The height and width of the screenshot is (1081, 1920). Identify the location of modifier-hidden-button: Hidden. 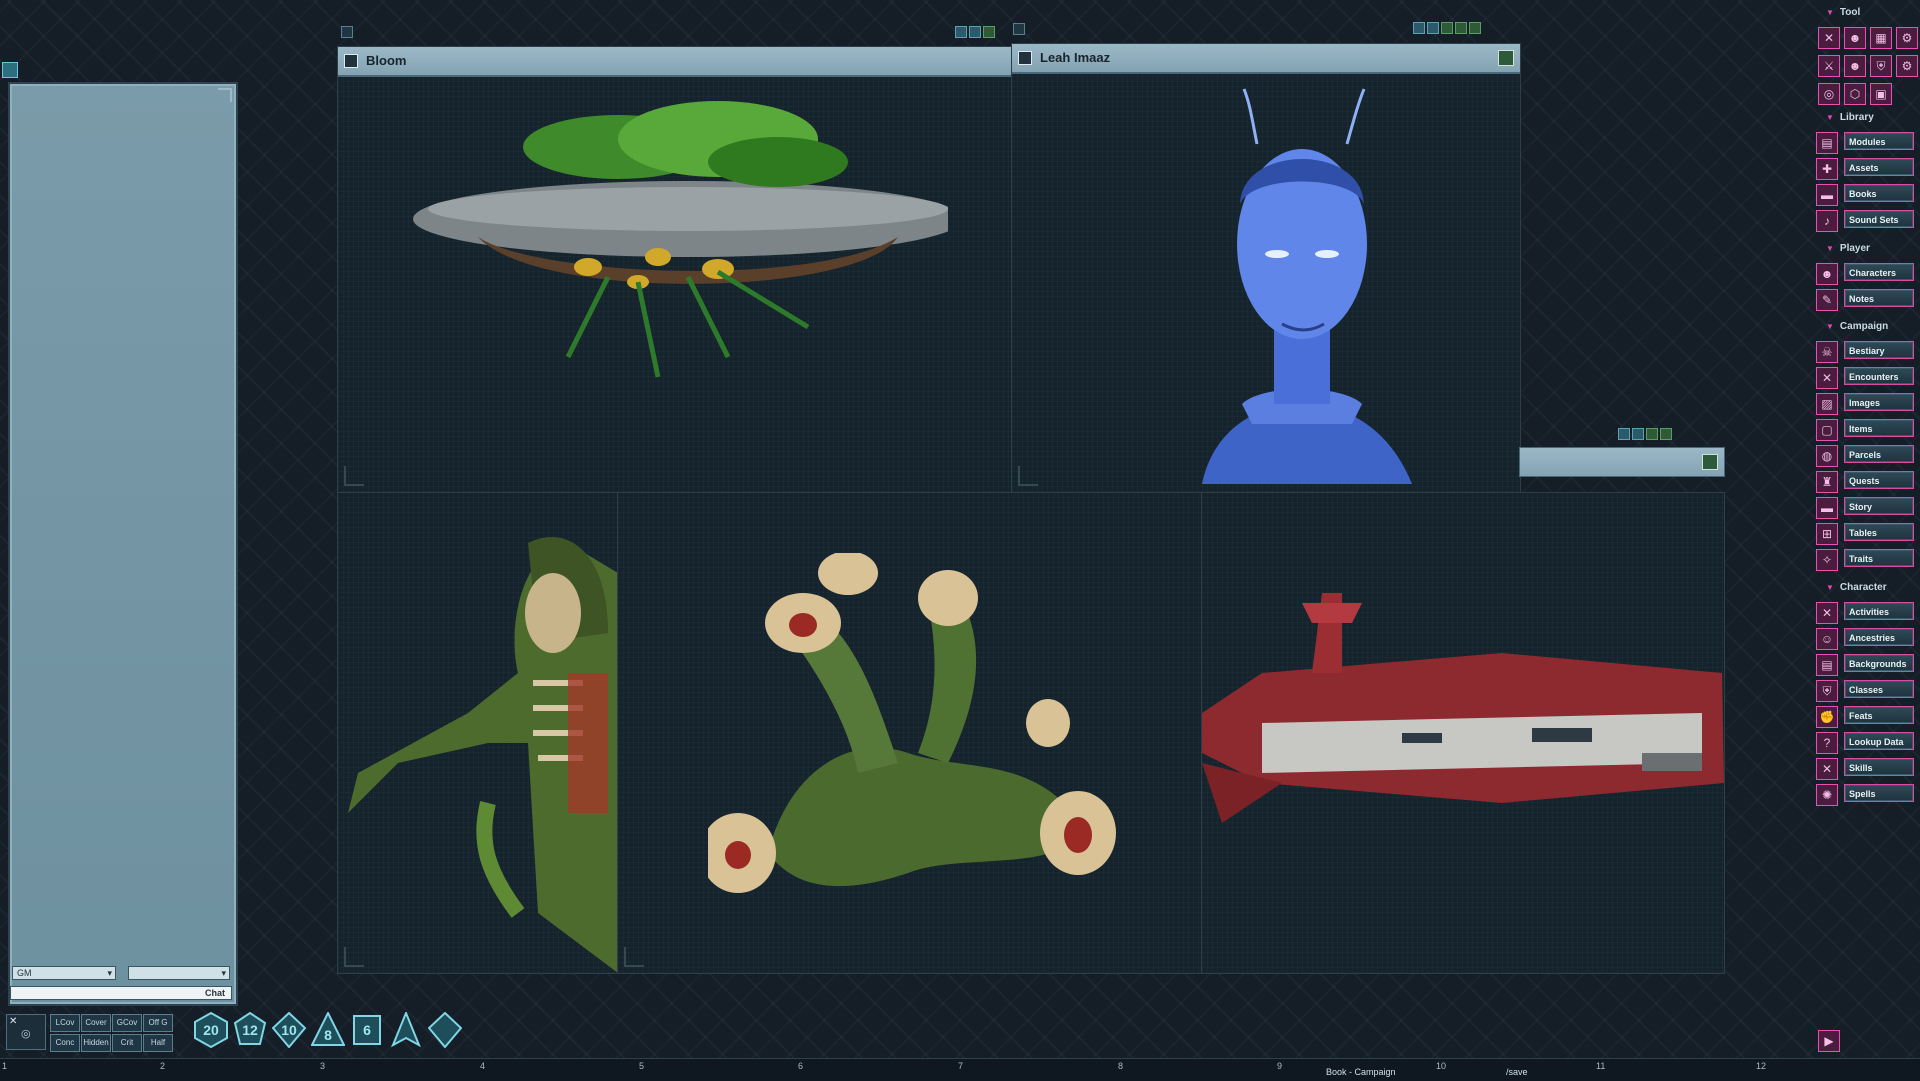
(96, 1043).